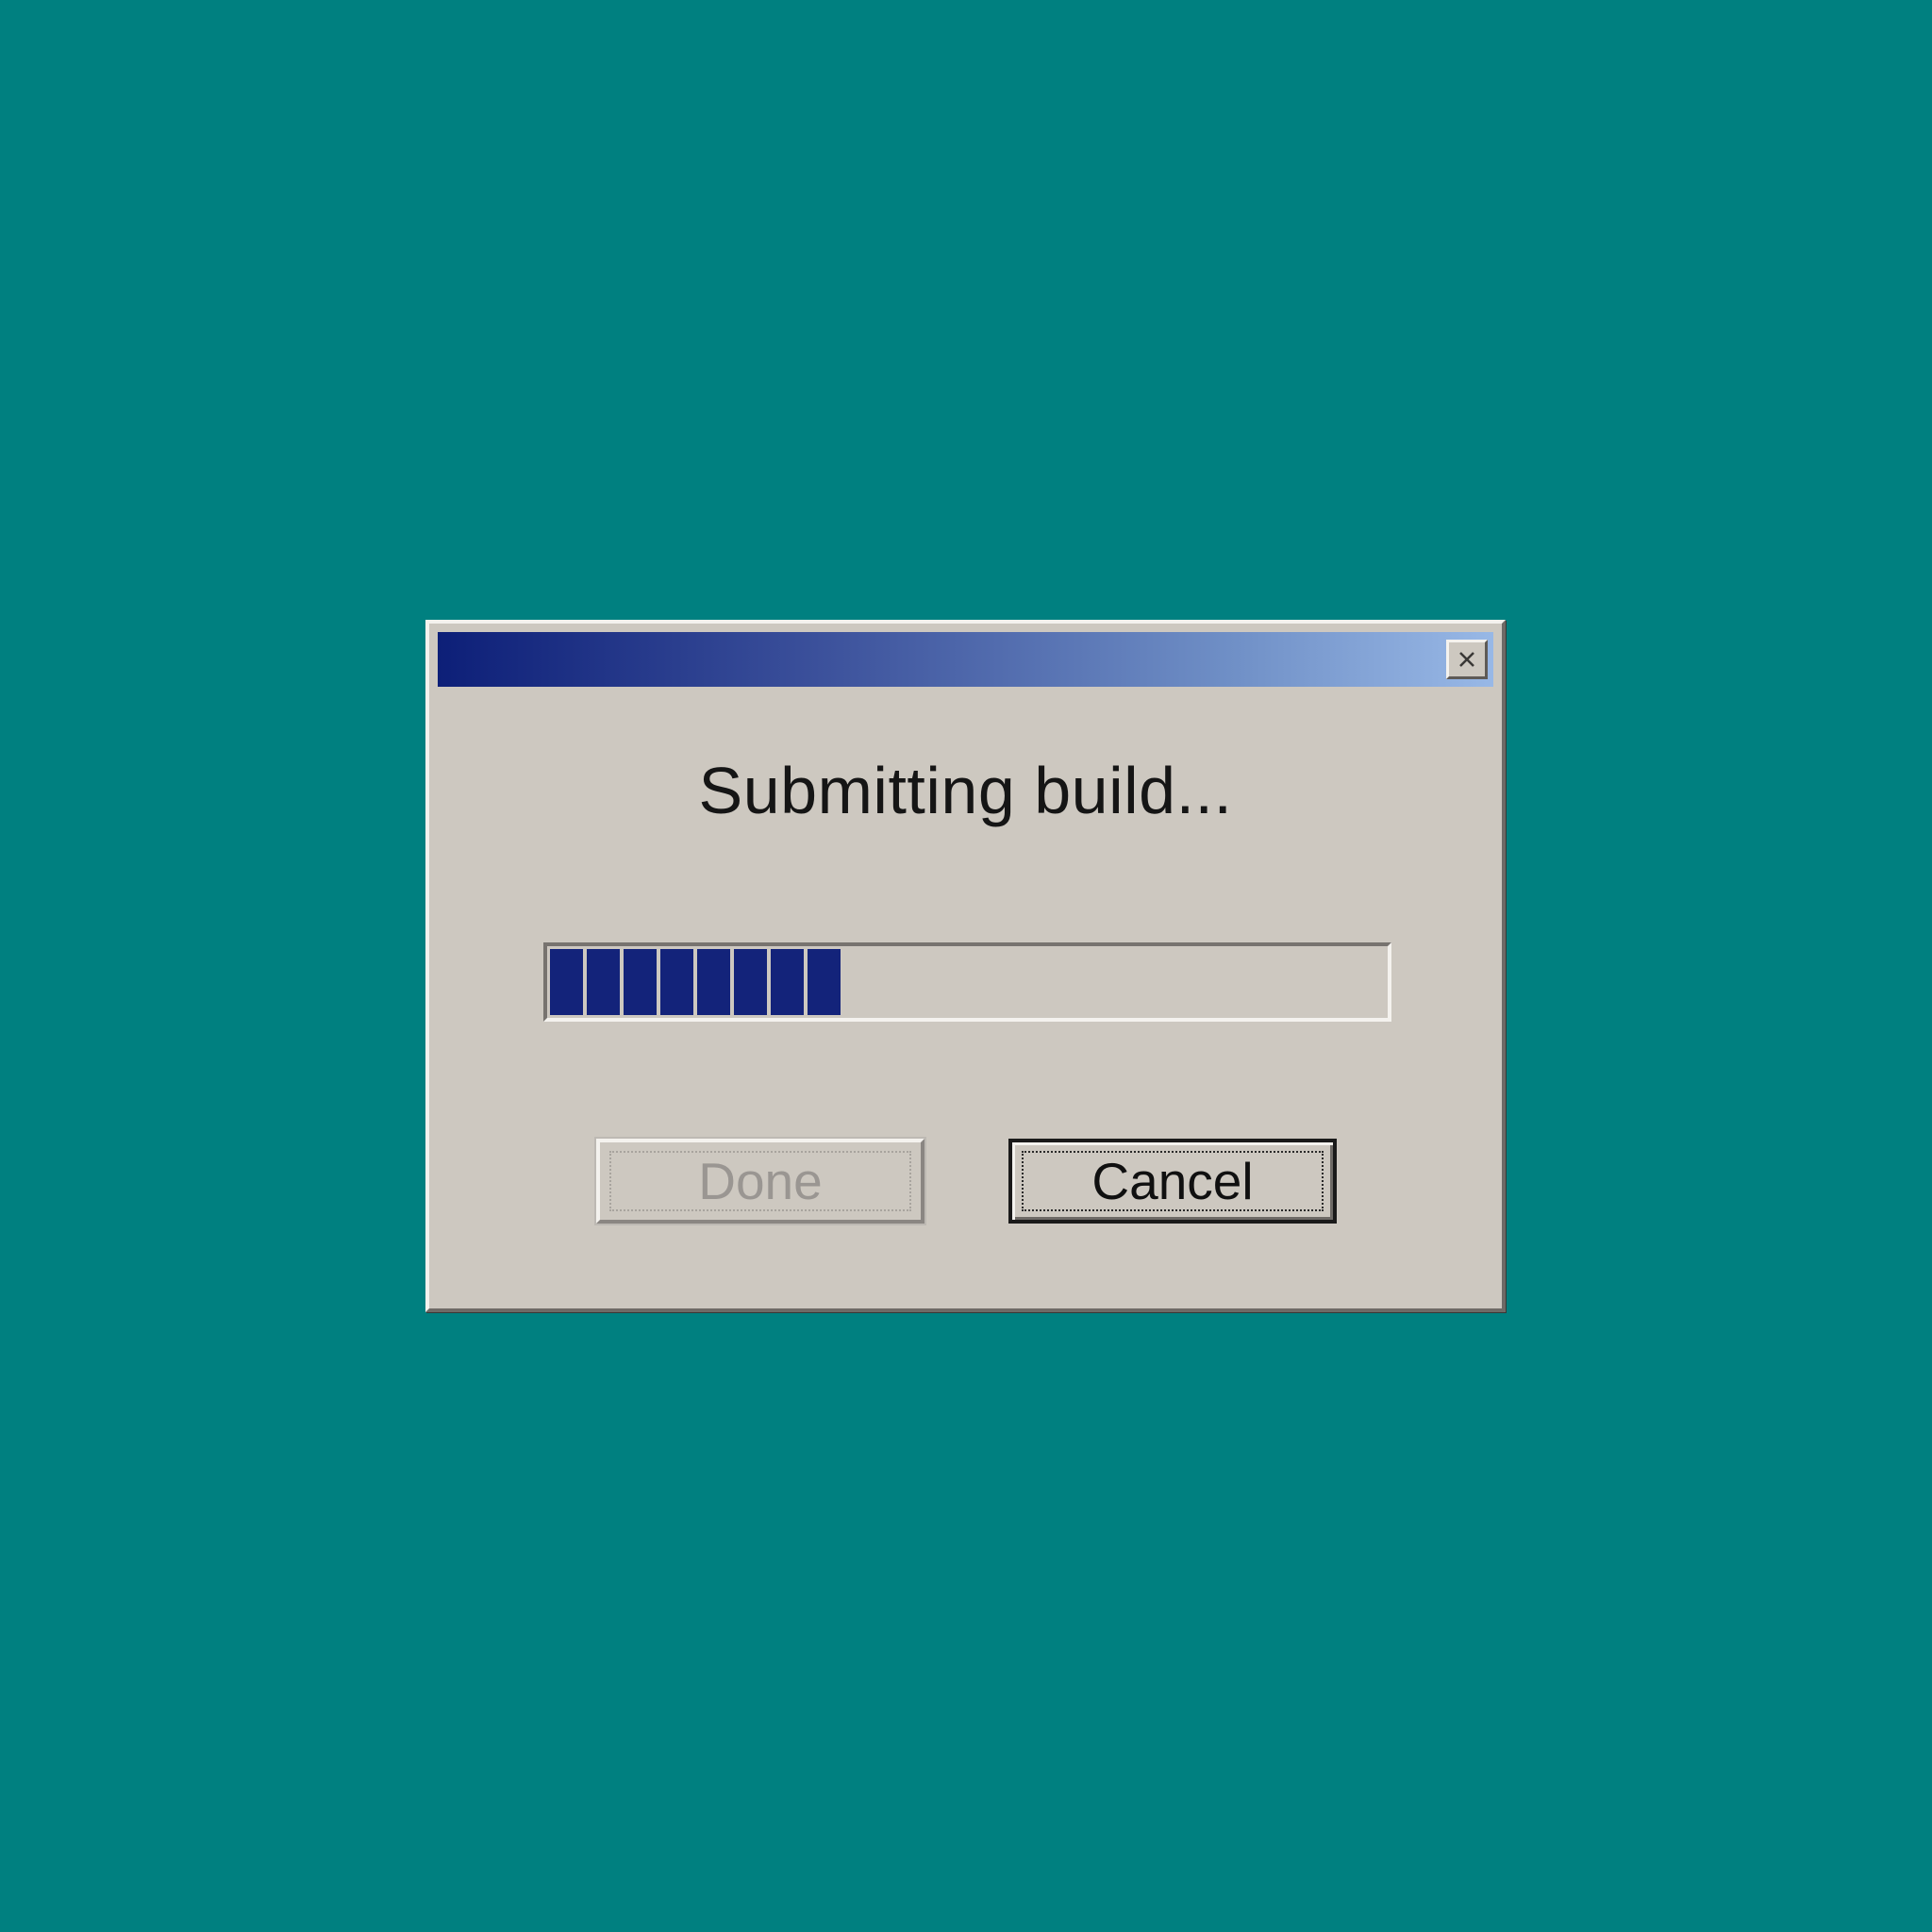 The height and width of the screenshot is (1932, 1932). I want to click on progress-bar, so click(967, 982).